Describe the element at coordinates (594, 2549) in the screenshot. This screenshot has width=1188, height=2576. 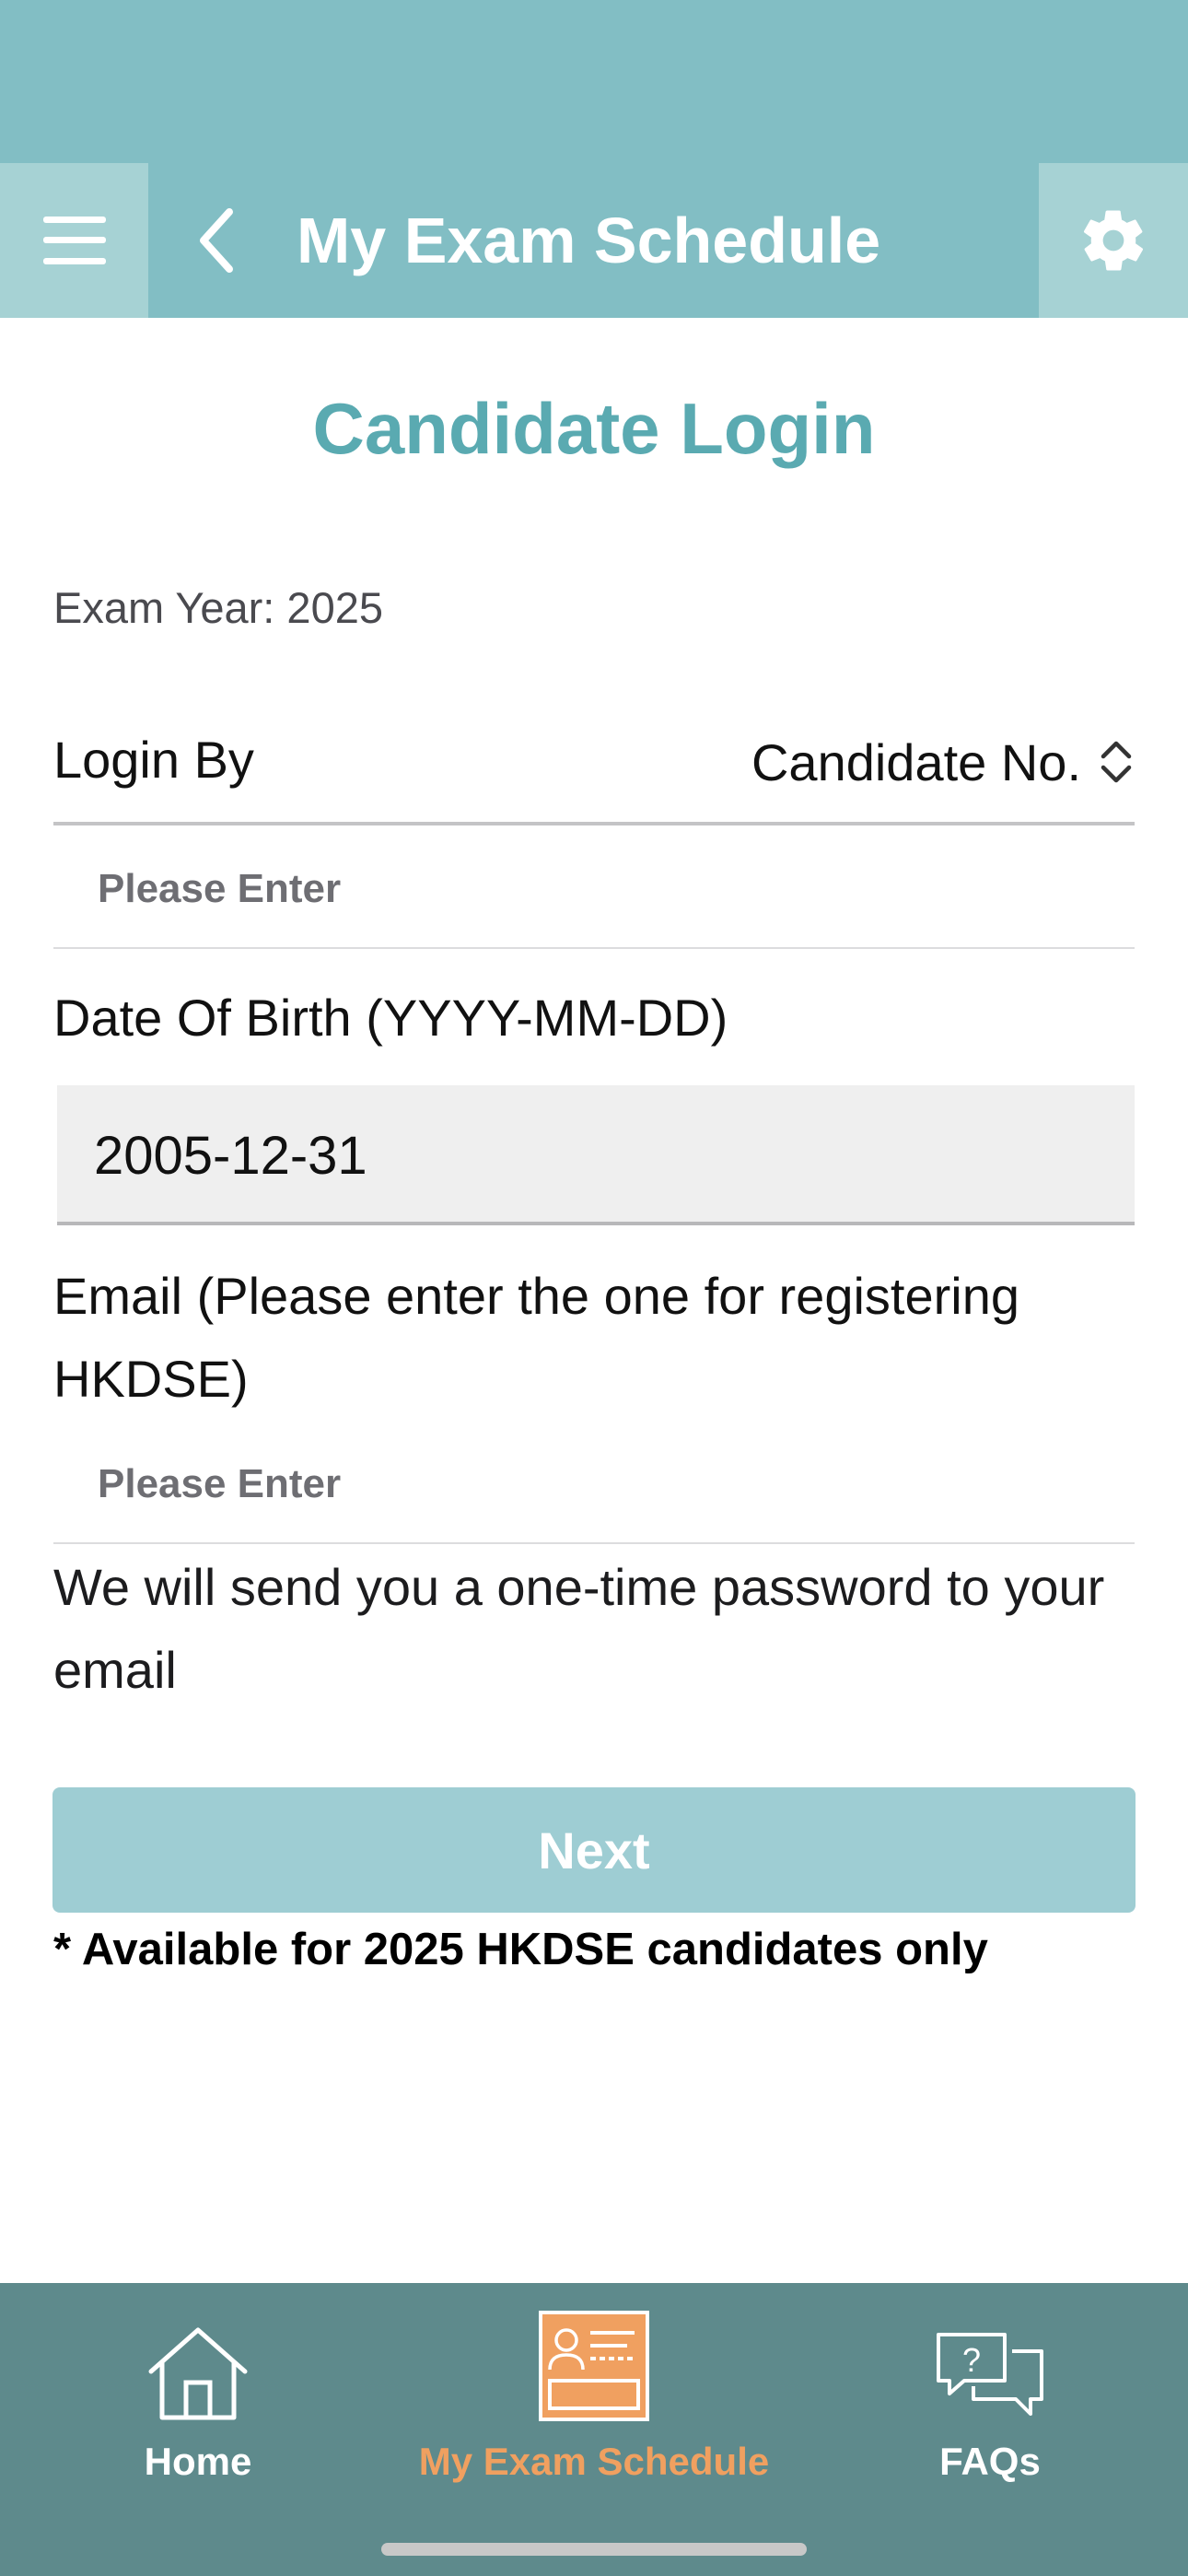
I see `home-indicator` at that location.